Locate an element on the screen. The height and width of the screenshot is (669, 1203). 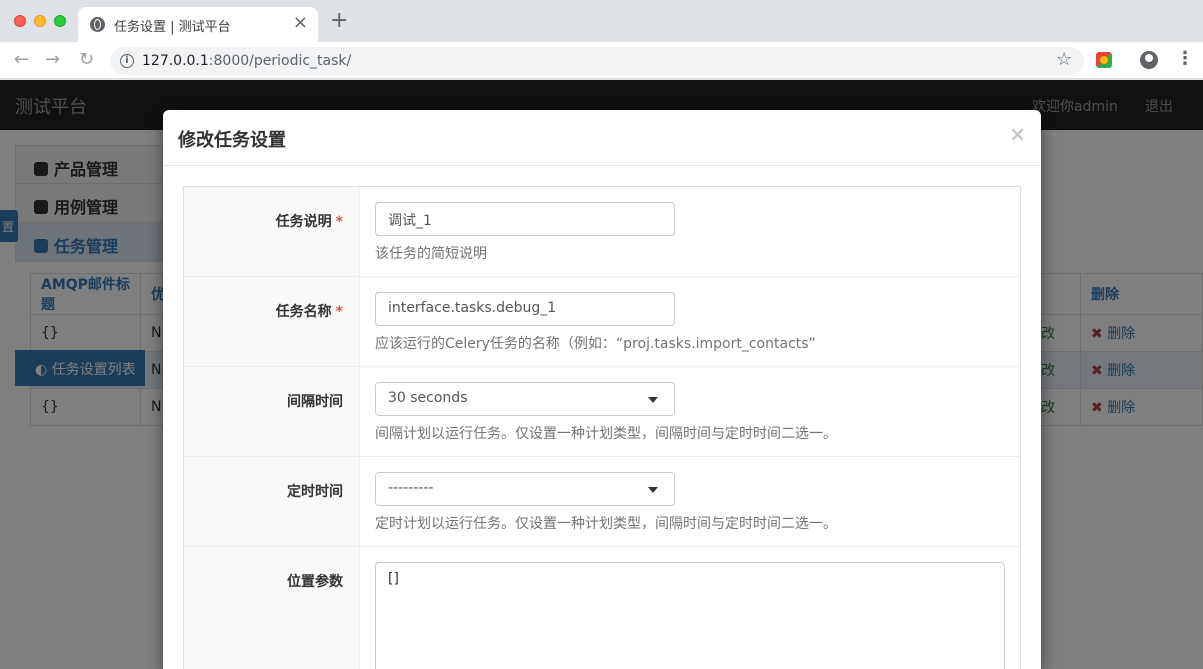
window-minimize-button is located at coordinates (40, 21).